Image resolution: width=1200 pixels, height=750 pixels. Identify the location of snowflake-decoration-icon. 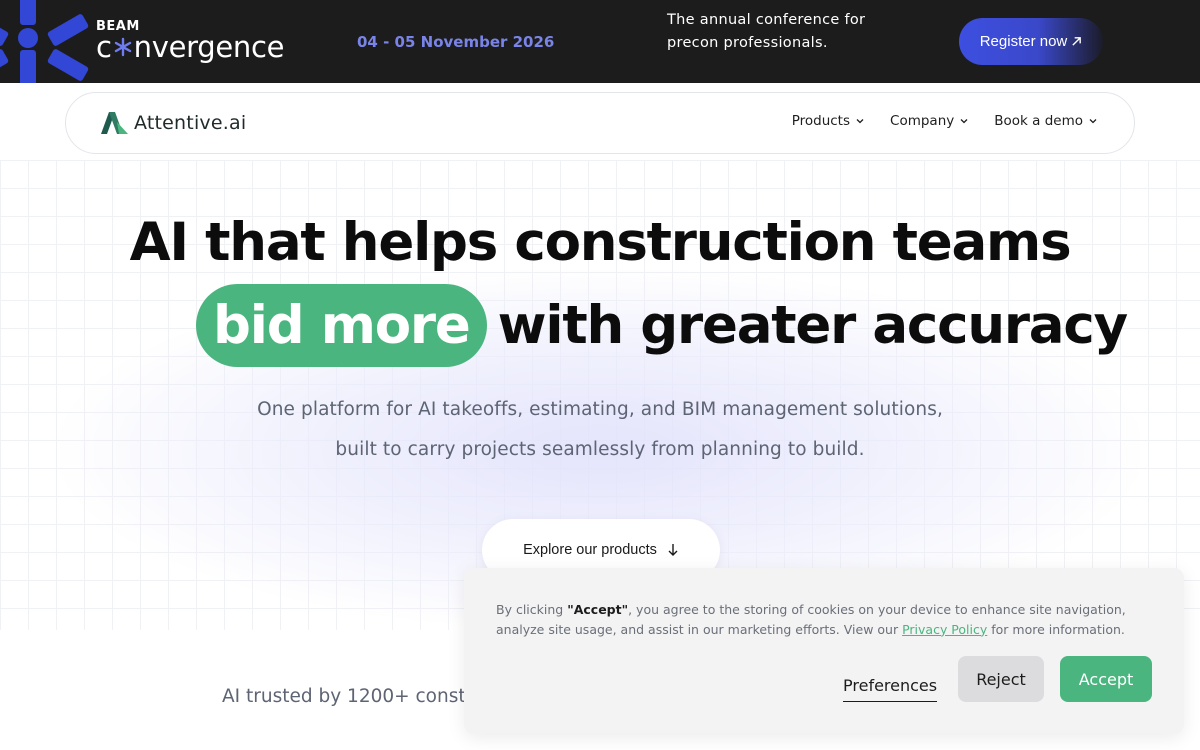
(44, 41).